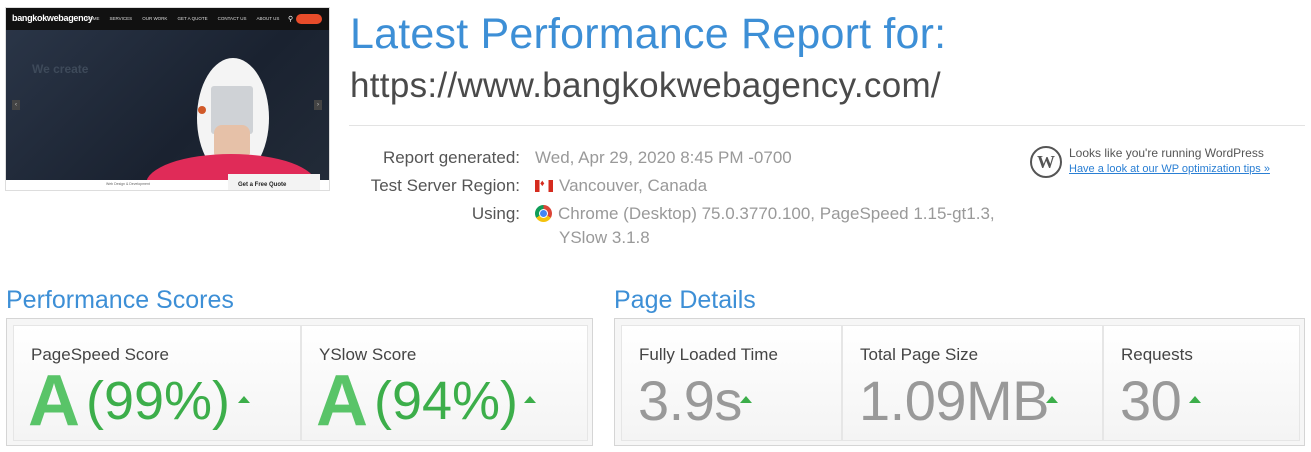 This screenshot has height=452, width=1311. I want to click on pagespeed-grade: A, so click(54, 401).